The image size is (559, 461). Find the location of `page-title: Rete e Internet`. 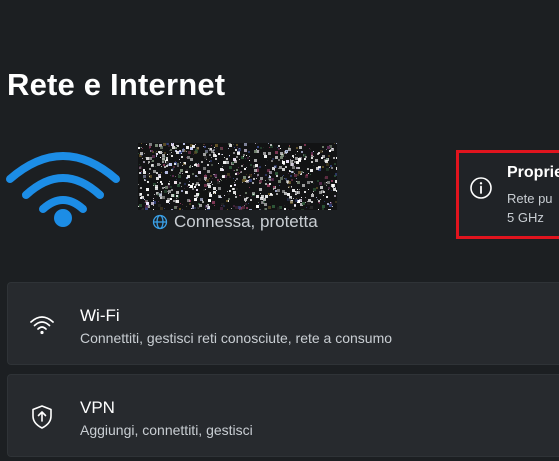

page-title: Rete e Internet is located at coordinates (116, 84).